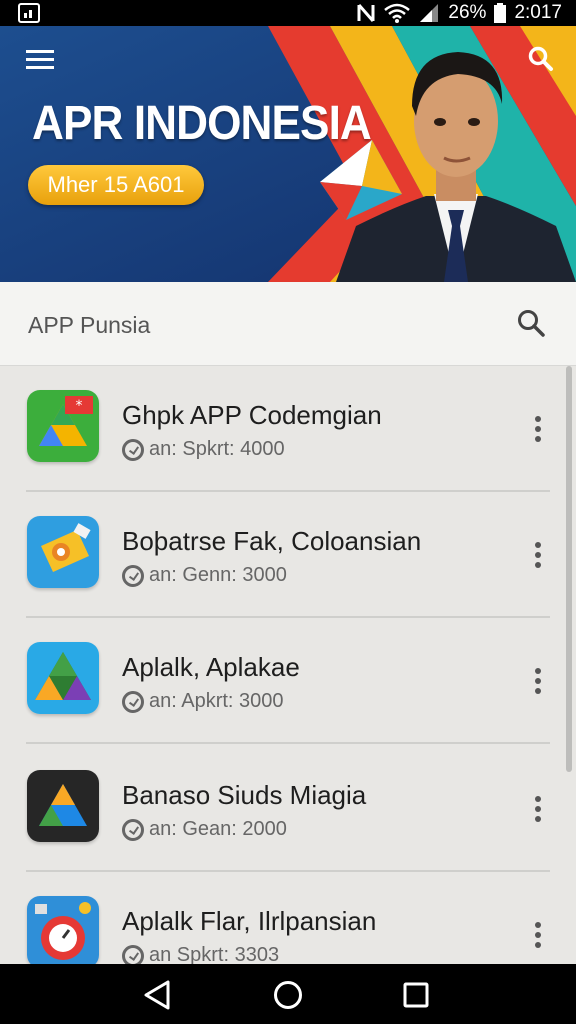  Describe the element at coordinates (467, 12) in the screenshot. I see `battery-percent: 26%` at that location.